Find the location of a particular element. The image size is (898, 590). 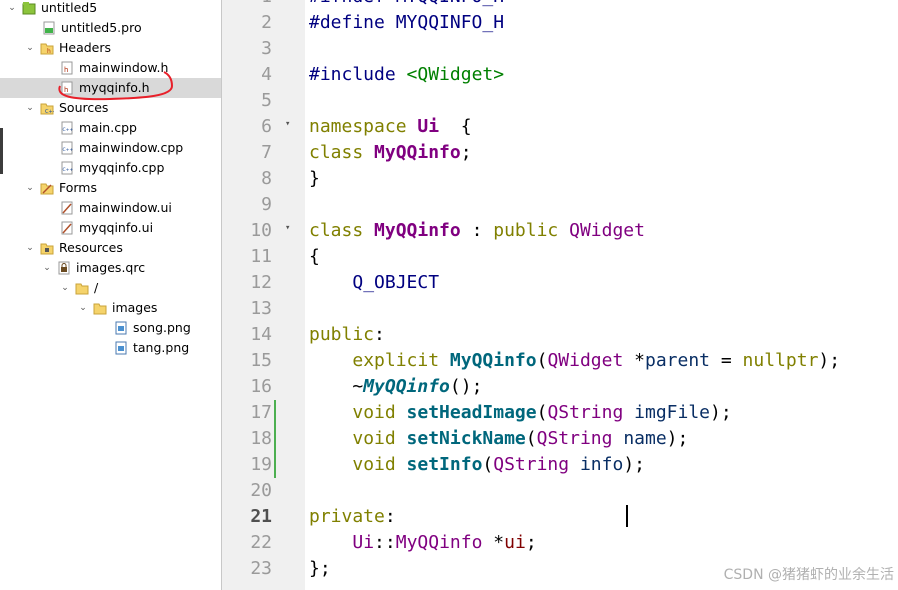

code-token: imgFile is located at coordinates (672, 412).